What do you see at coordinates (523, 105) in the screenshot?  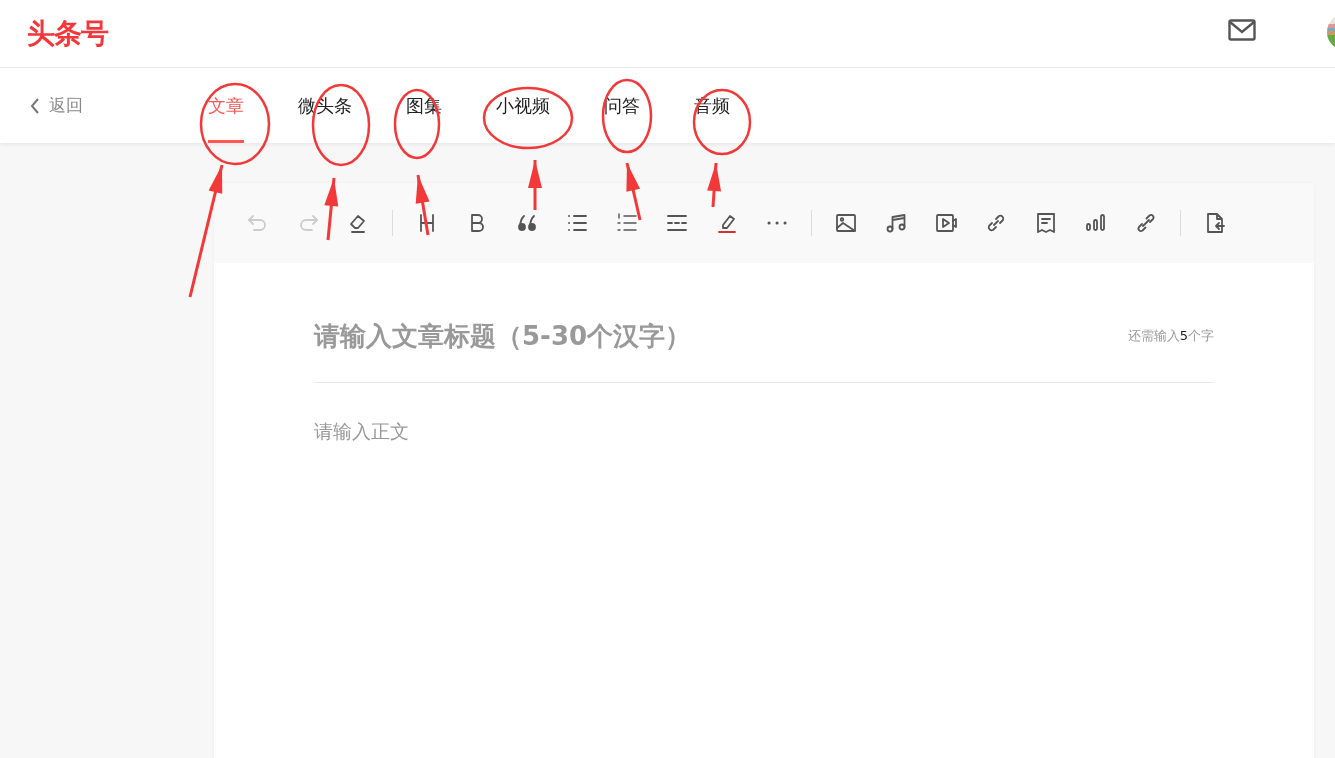 I see `tab: 小视频` at bounding box center [523, 105].